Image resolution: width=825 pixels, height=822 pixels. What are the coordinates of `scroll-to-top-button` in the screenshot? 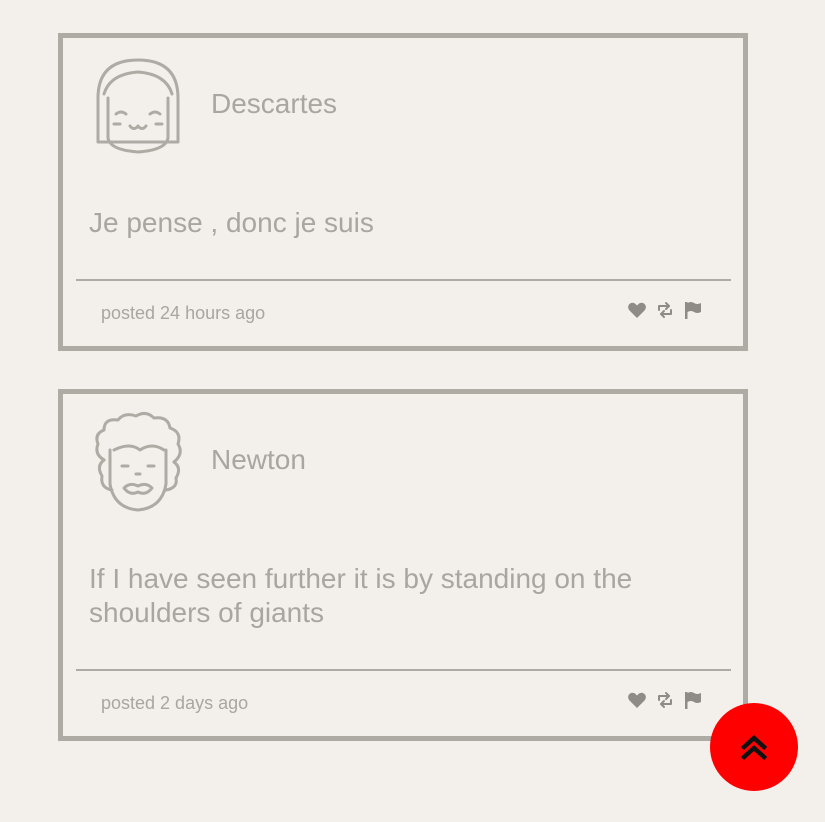 It's located at (754, 747).